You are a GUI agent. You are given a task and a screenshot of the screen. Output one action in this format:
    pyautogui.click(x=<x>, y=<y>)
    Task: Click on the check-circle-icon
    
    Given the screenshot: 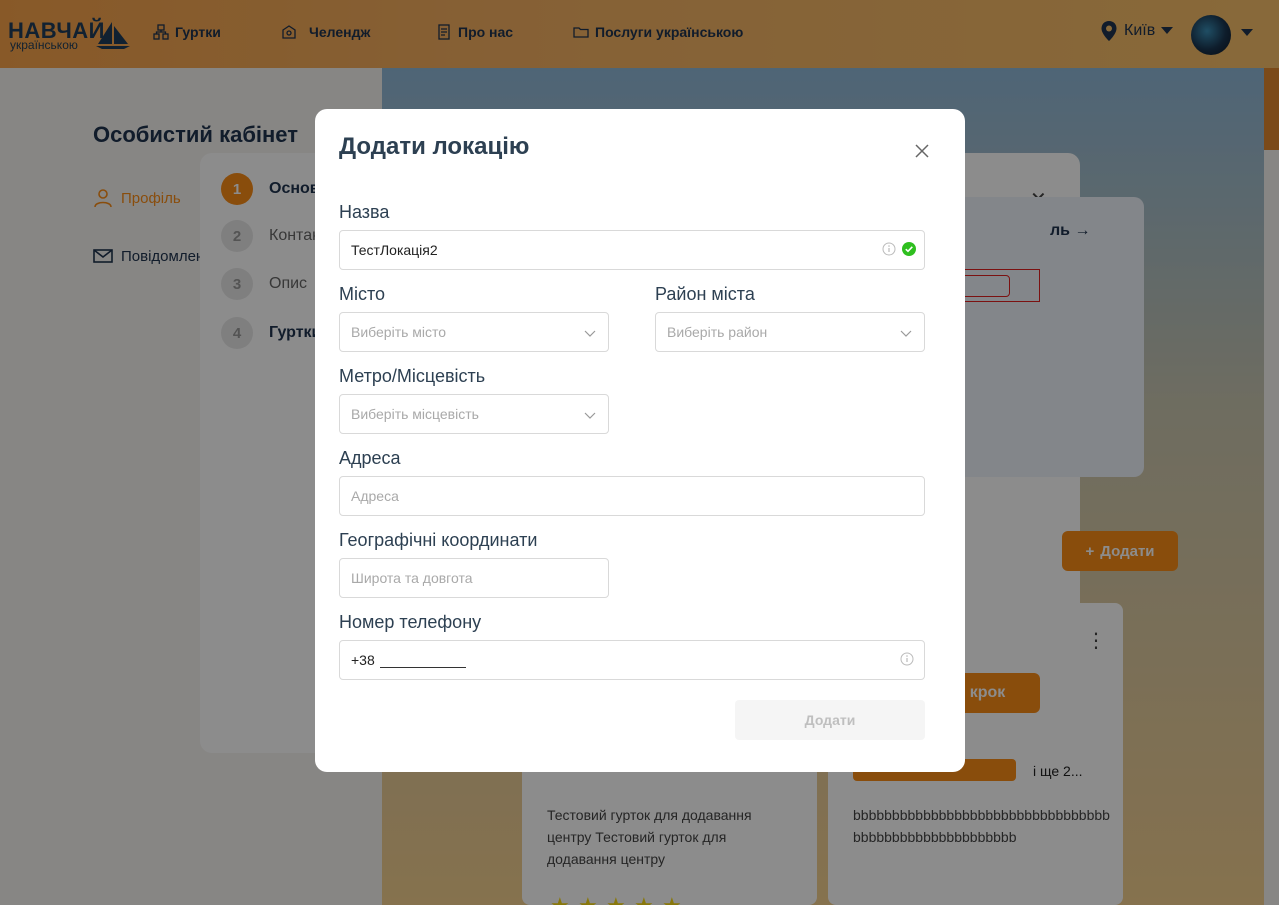 What is the action you would take?
    pyautogui.click(x=909, y=249)
    